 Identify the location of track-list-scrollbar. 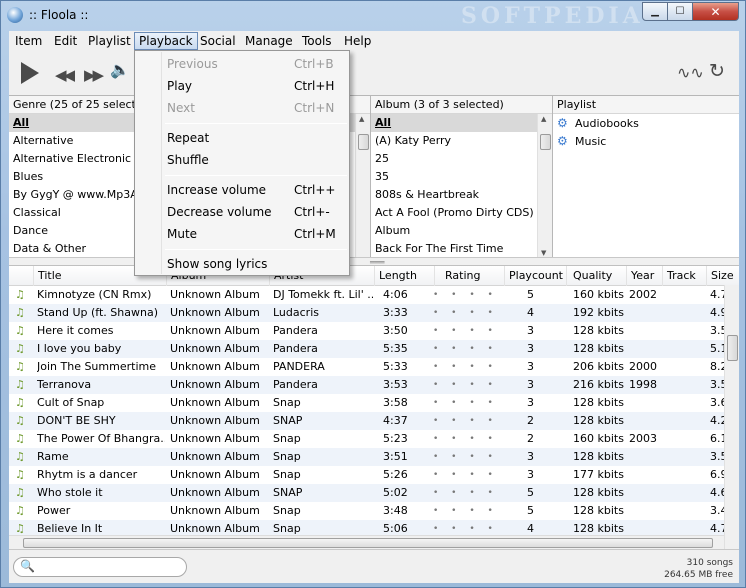
(731, 417).